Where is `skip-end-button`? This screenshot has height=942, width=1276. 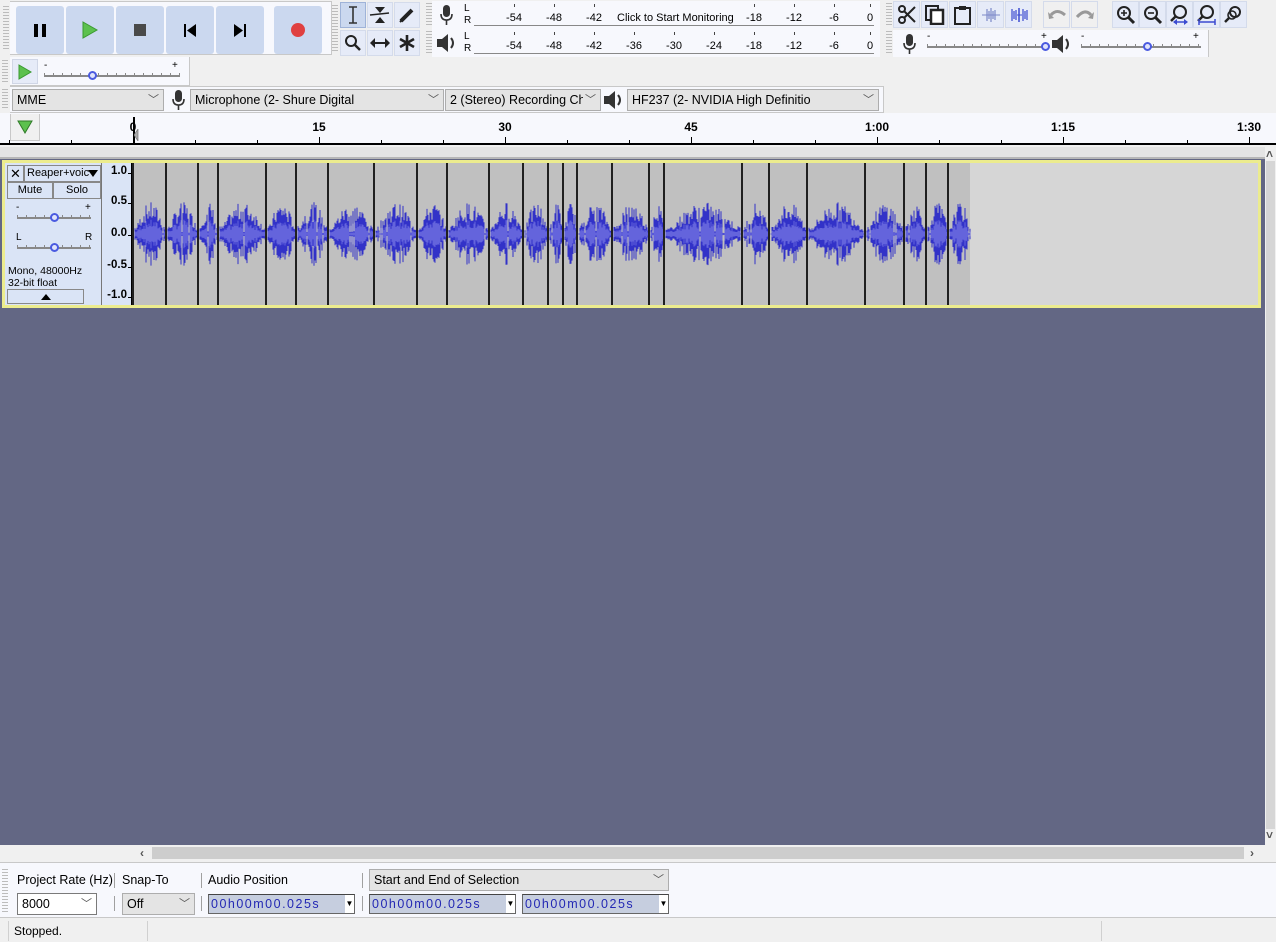 skip-end-button is located at coordinates (240, 30).